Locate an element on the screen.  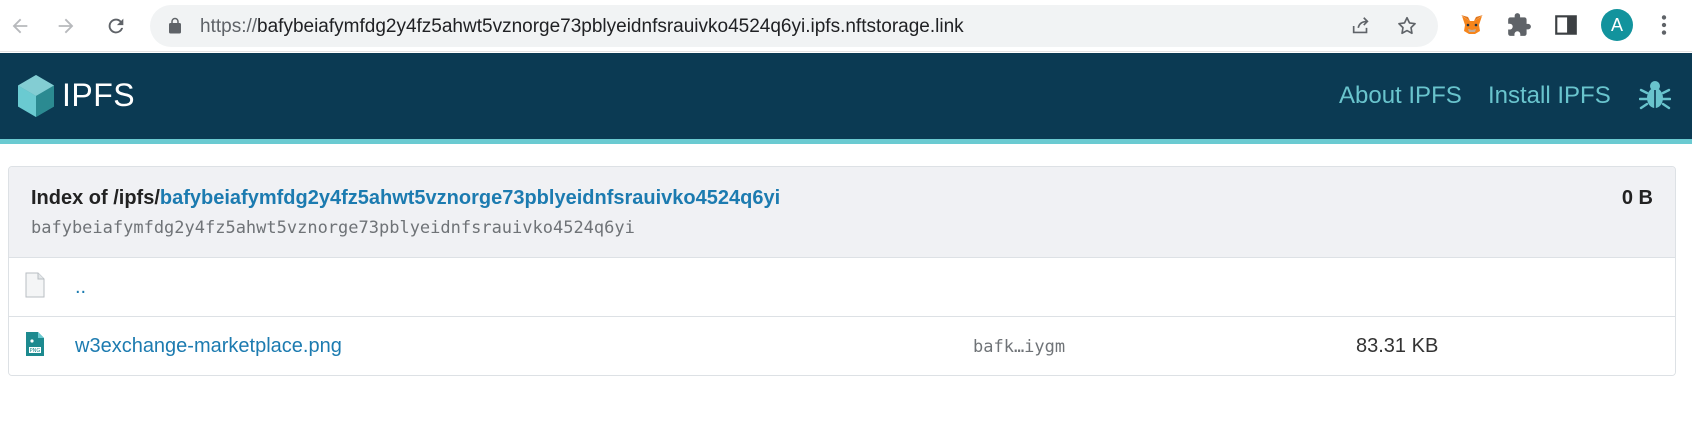
about-ipfs-link: About IPFS is located at coordinates (1400, 96).